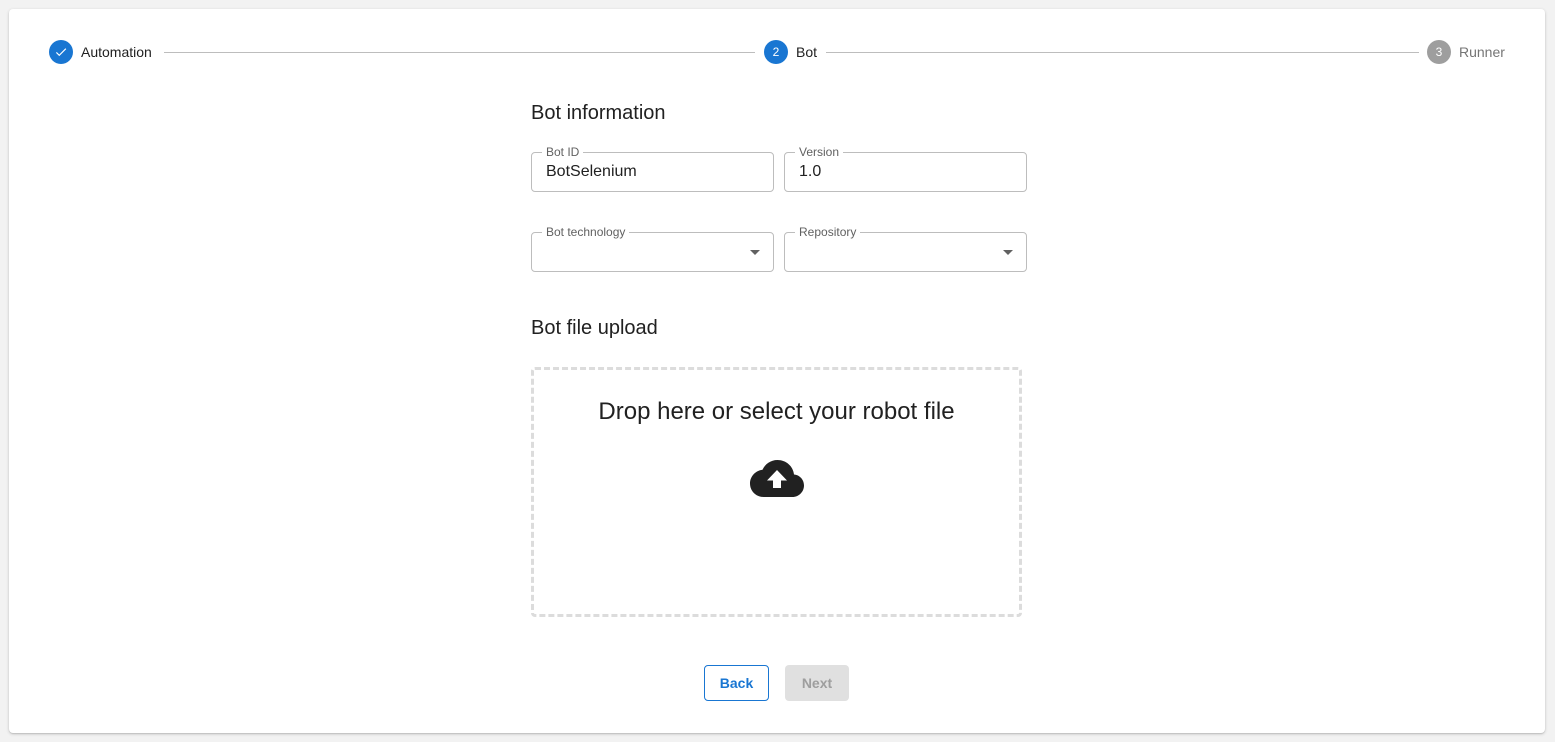  What do you see at coordinates (116, 52) in the screenshot?
I see `step-label-automation: Automation` at bounding box center [116, 52].